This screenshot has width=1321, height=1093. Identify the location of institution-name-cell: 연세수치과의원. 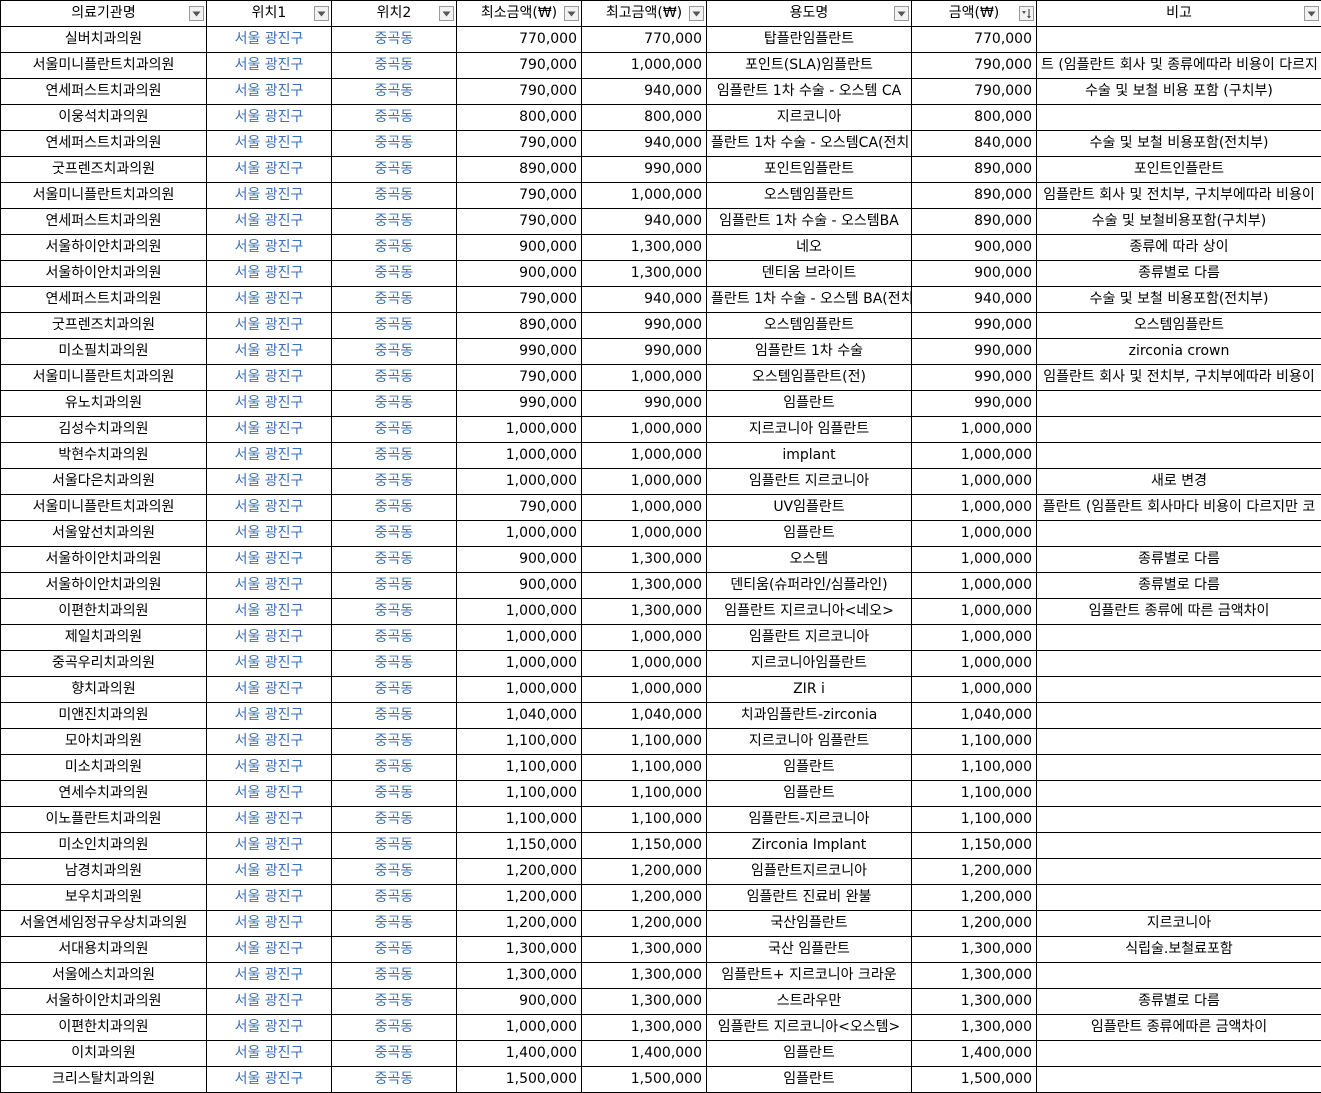
(103, 793).